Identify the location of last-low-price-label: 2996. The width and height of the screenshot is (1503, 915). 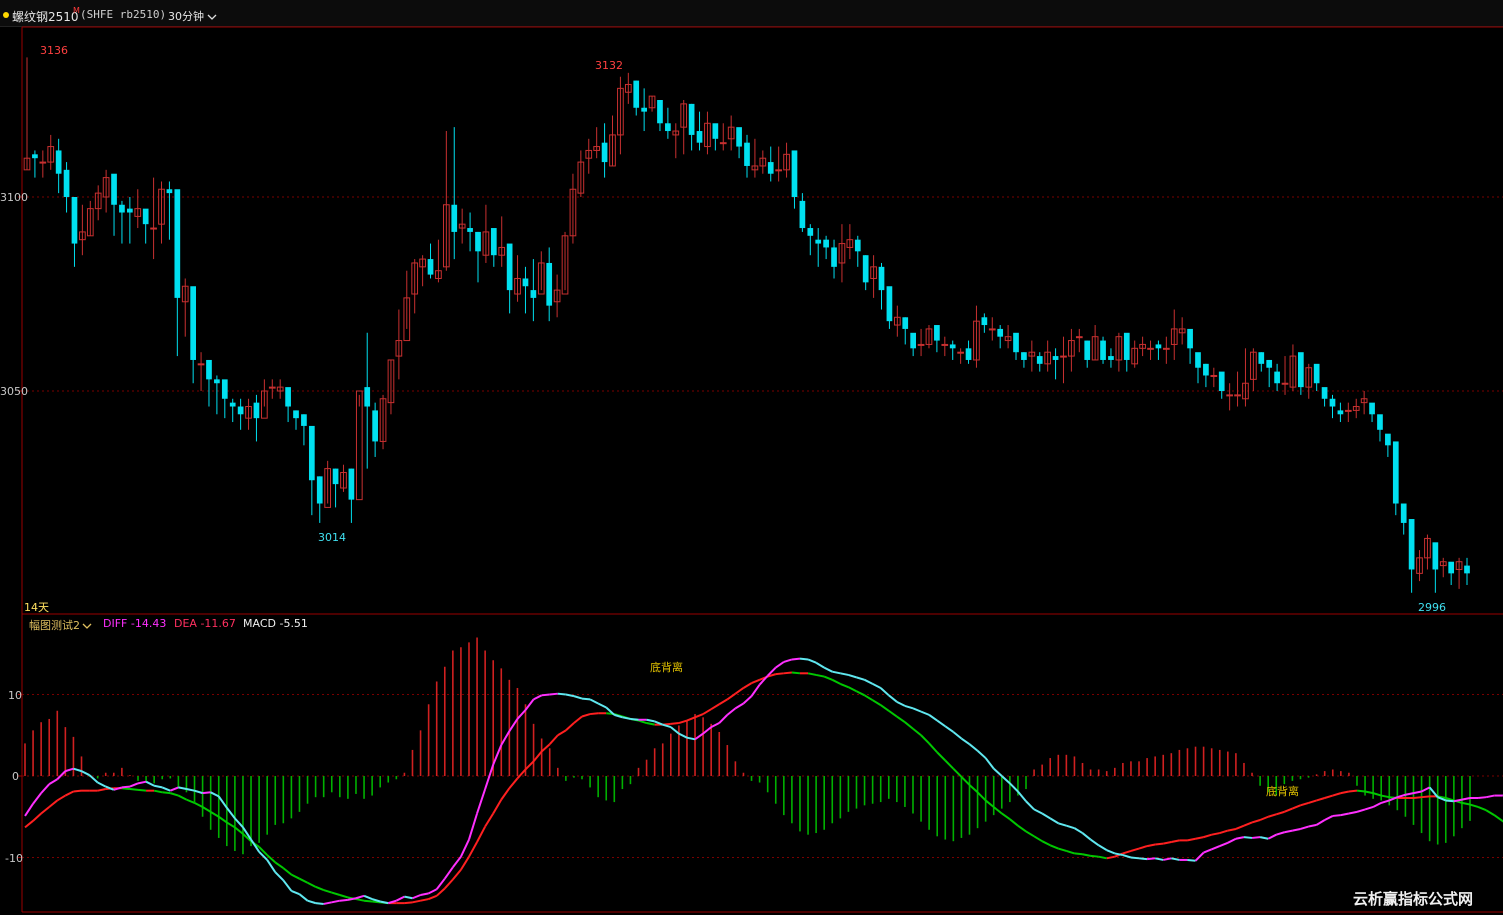
(1432, 607).